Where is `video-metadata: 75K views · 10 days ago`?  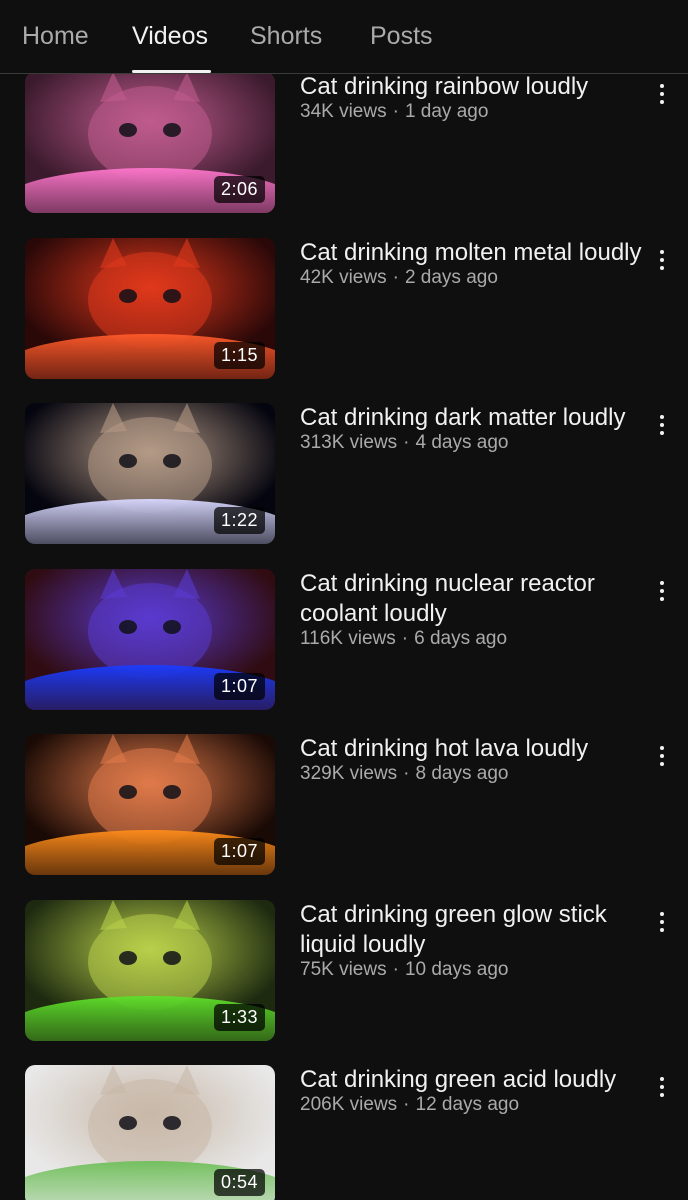 video-metadata: 75K views · 10 days ago is located at coordinates (472, 970).